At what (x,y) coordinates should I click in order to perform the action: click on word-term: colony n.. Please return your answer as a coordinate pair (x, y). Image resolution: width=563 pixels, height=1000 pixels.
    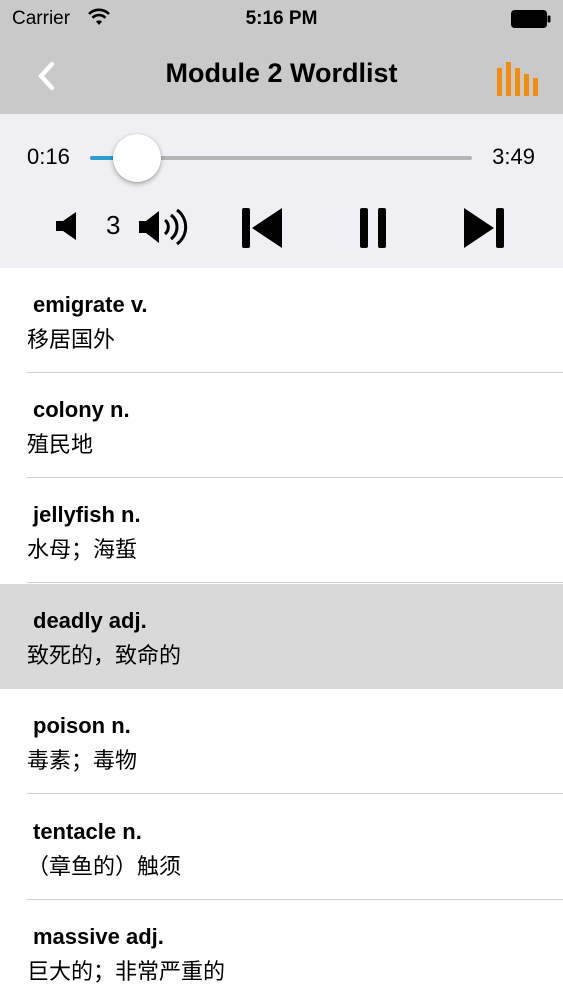
    Looking at the image, I should click on (81, 409).